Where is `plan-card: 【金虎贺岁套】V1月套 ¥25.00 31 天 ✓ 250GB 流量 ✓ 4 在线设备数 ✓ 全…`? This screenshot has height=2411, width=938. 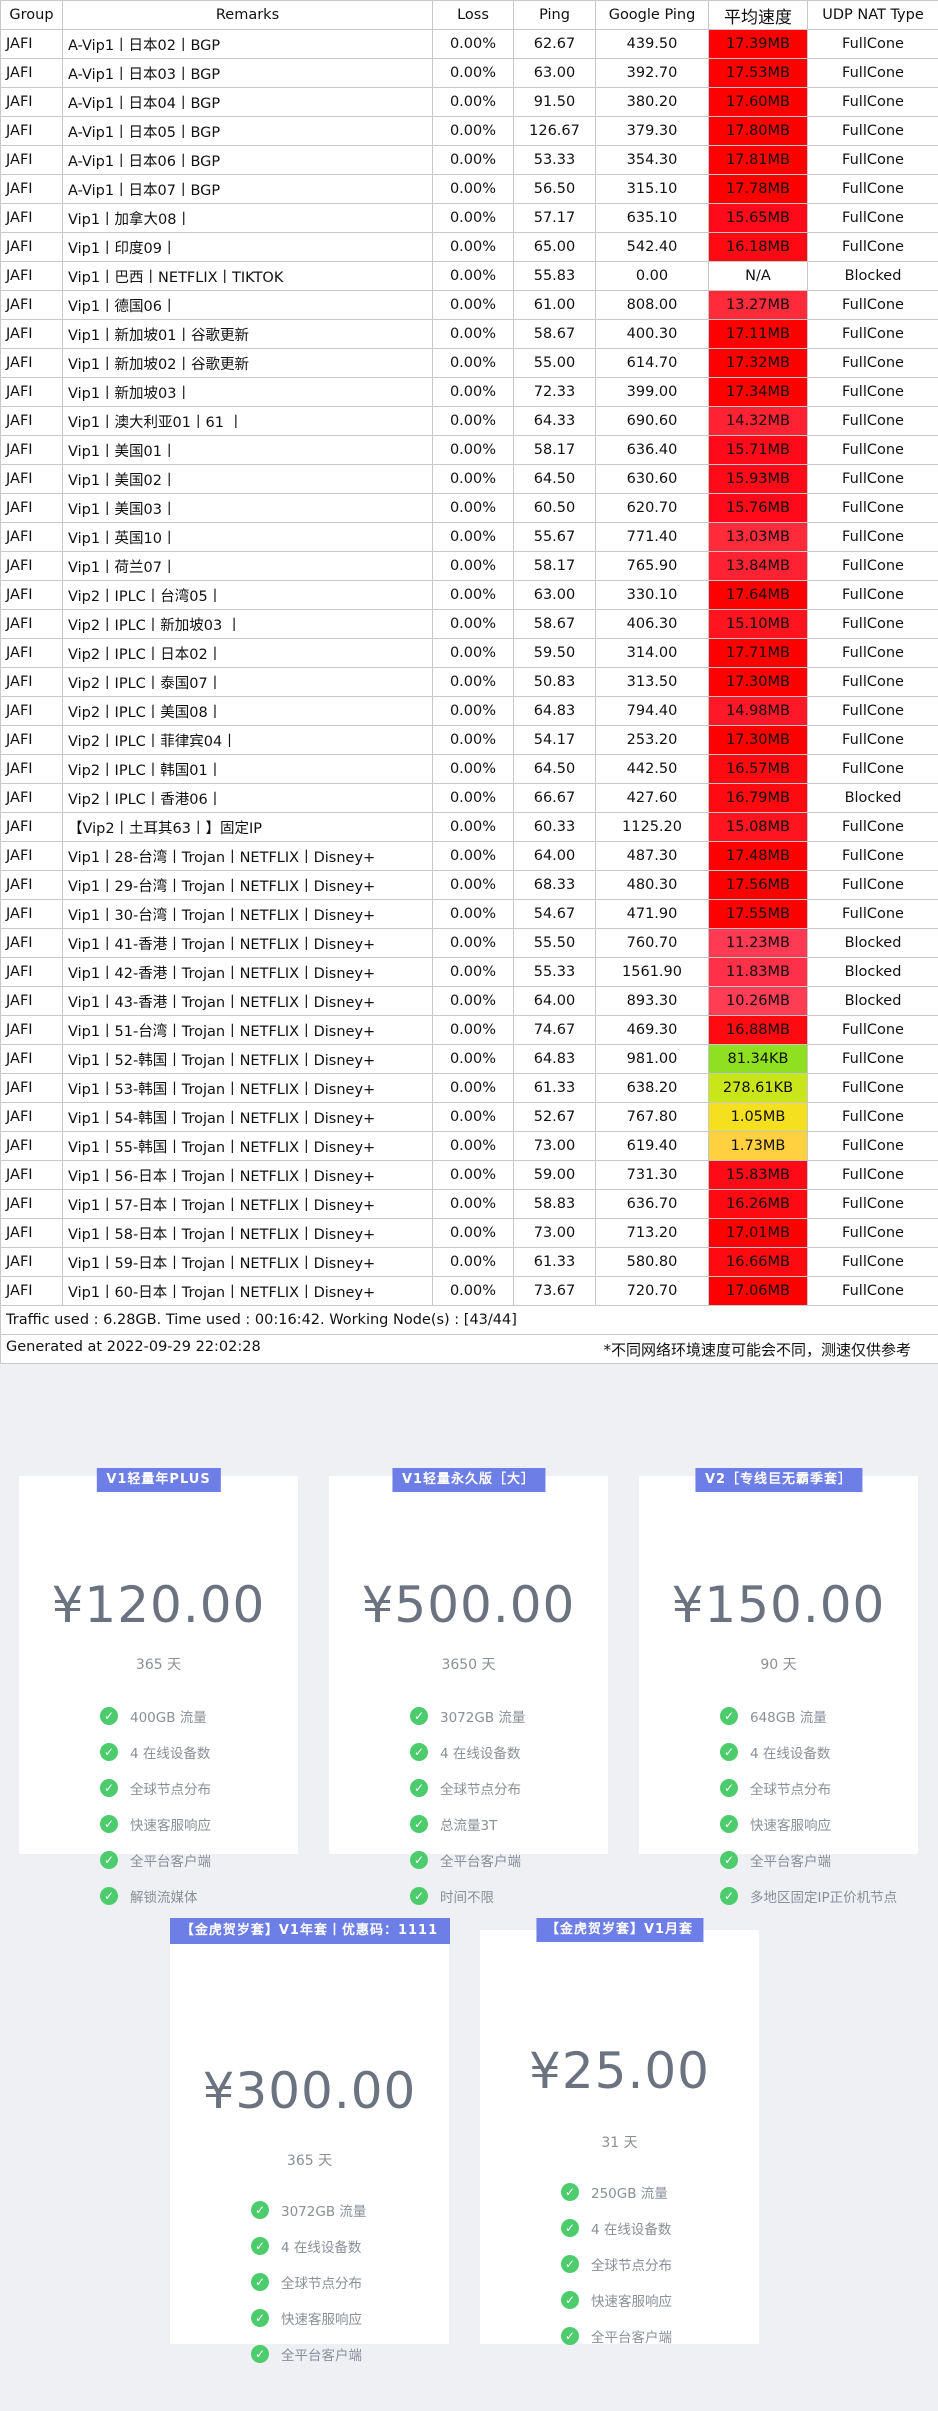 plan-card: 【金虎贺岁套】V1月套 ¥25.00 31 天 ✓ 250GB 流量 ✓ 4 在线设备数 ✓ 全… is located at coordinates (619, 2132).